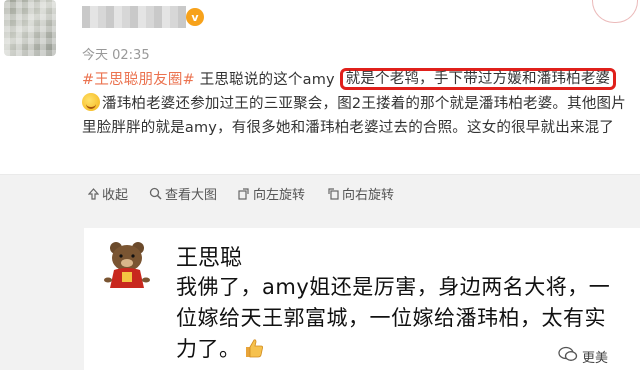 The width and height of the screenshot is (640, 370). Describe the element at coordinates (93, 193) in the screenshot. I see `collapse-up-arrow-icon` at that location.